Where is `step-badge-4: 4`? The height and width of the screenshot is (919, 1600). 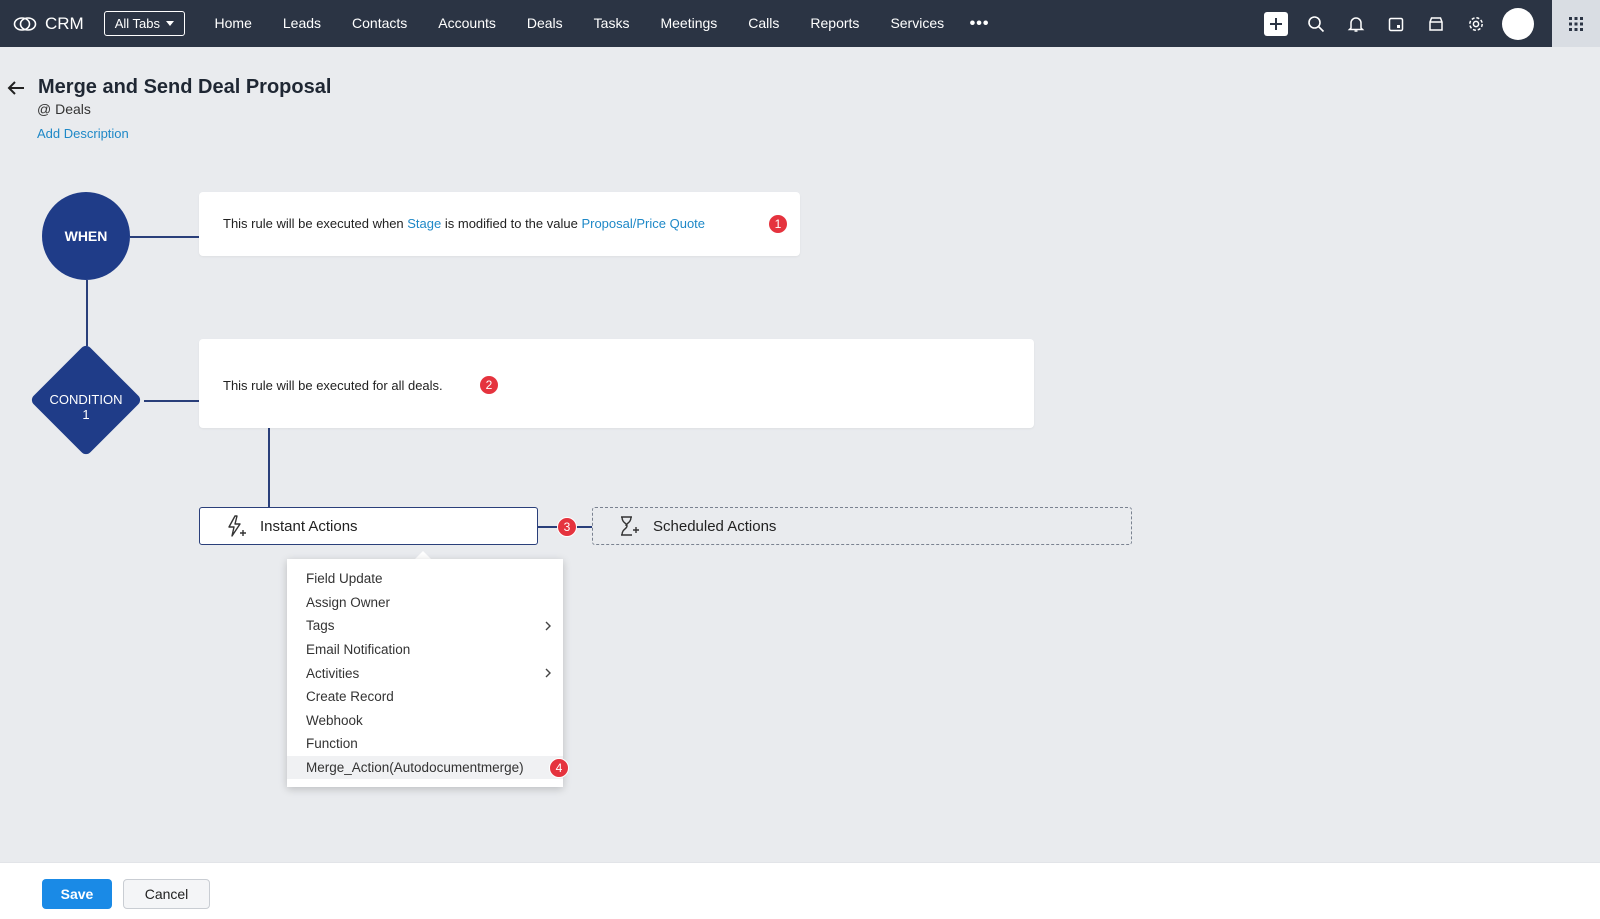
step-badge-4: 4 is located at coordinates (559, 767).